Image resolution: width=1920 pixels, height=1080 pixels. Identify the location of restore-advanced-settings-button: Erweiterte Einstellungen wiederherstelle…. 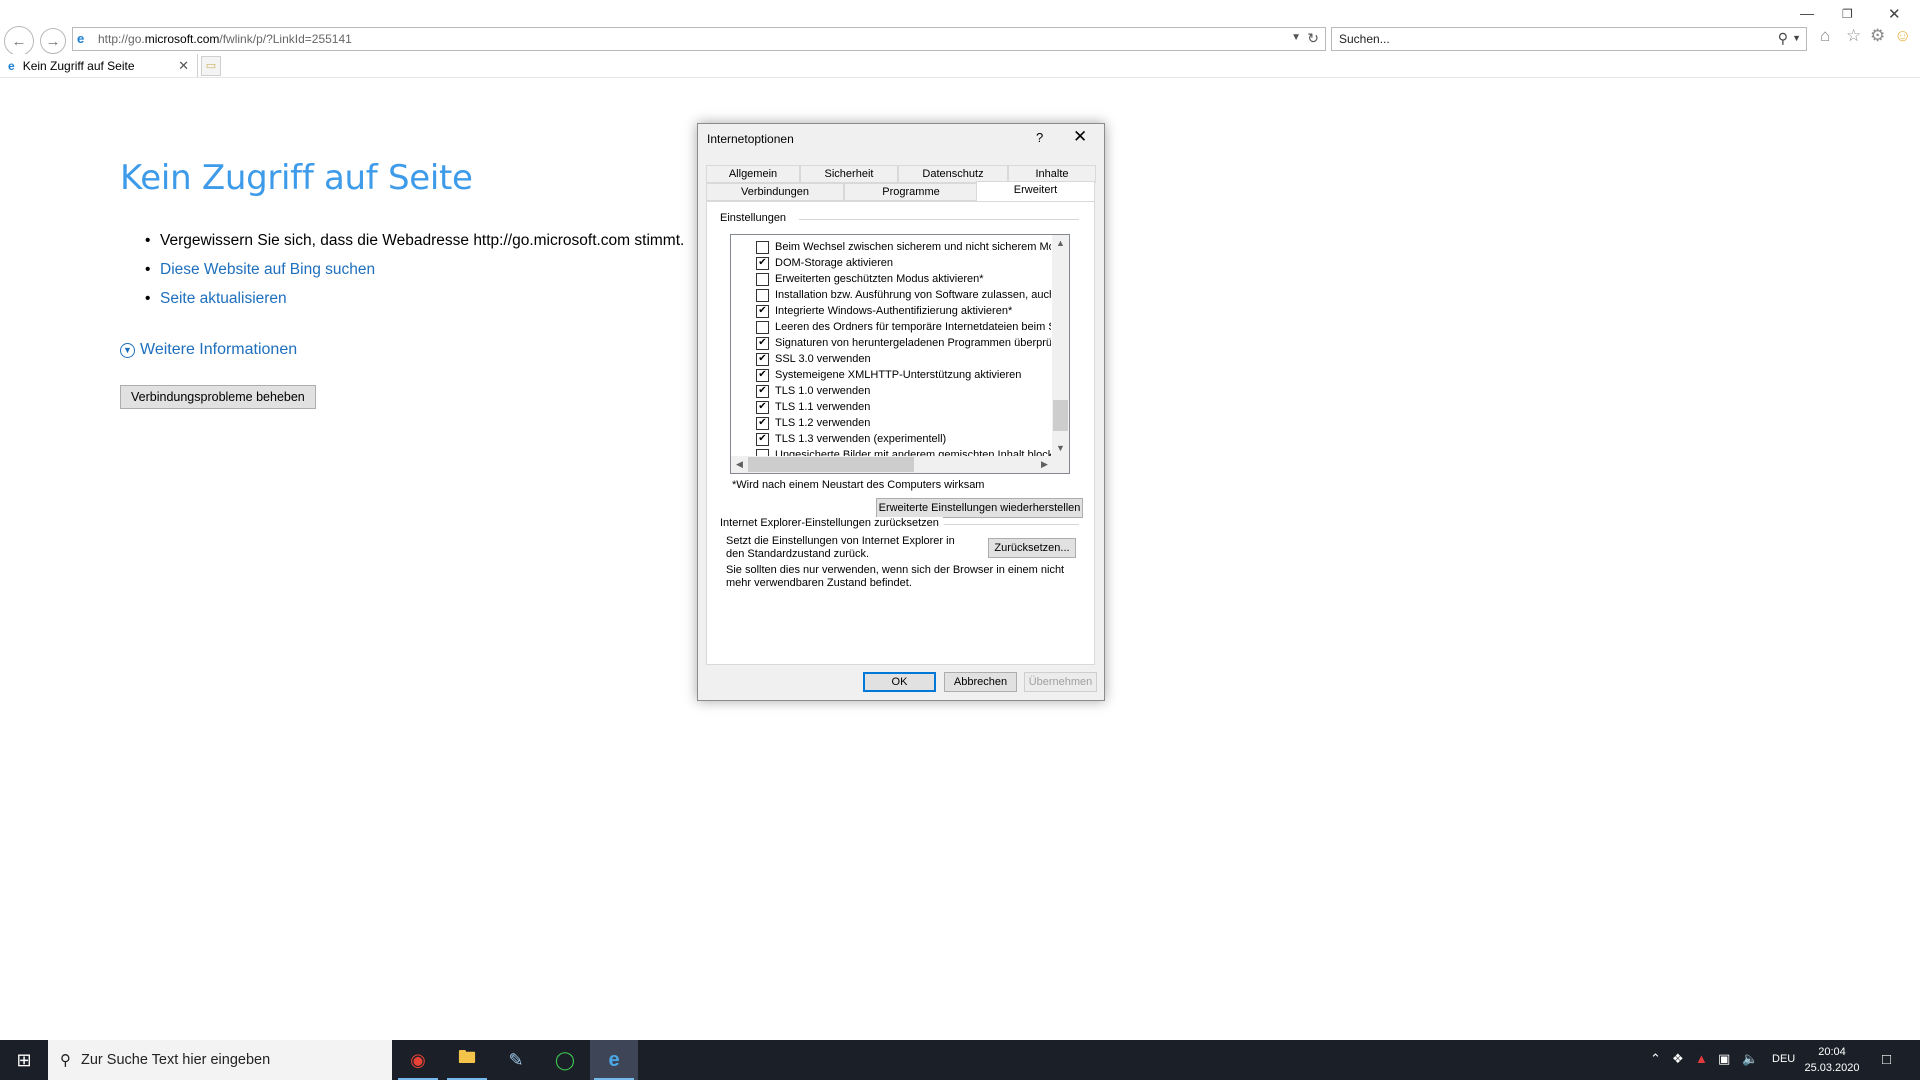
(979, 508).